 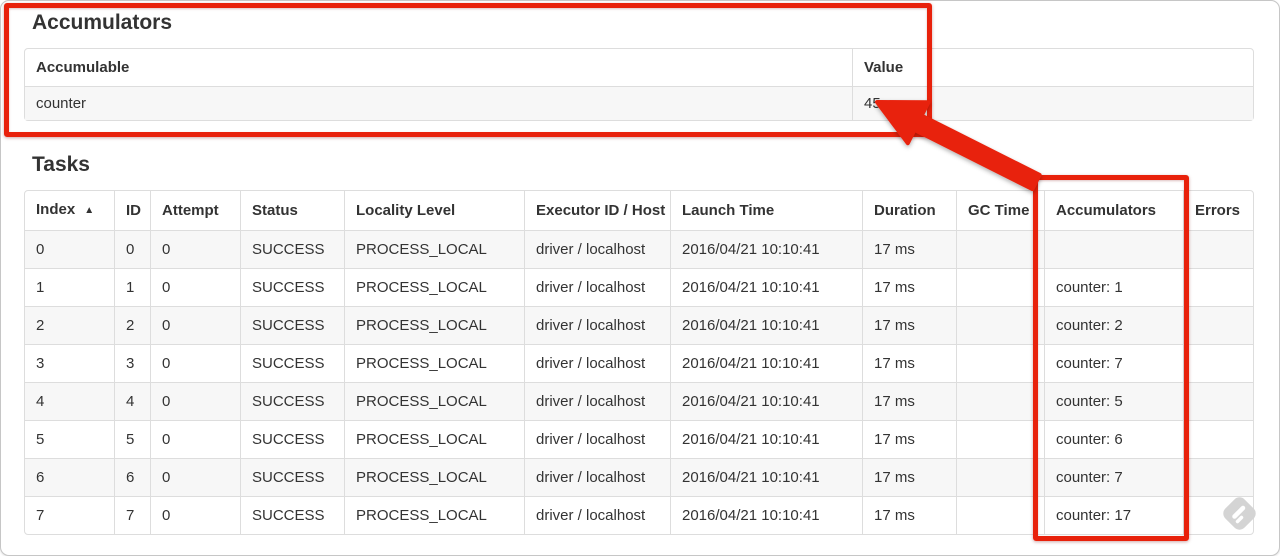 What do you see at coordinates (1106, 210) in the screenshot?
I see `column-header-label: Accumulators` at bounding box center [1106, 210].